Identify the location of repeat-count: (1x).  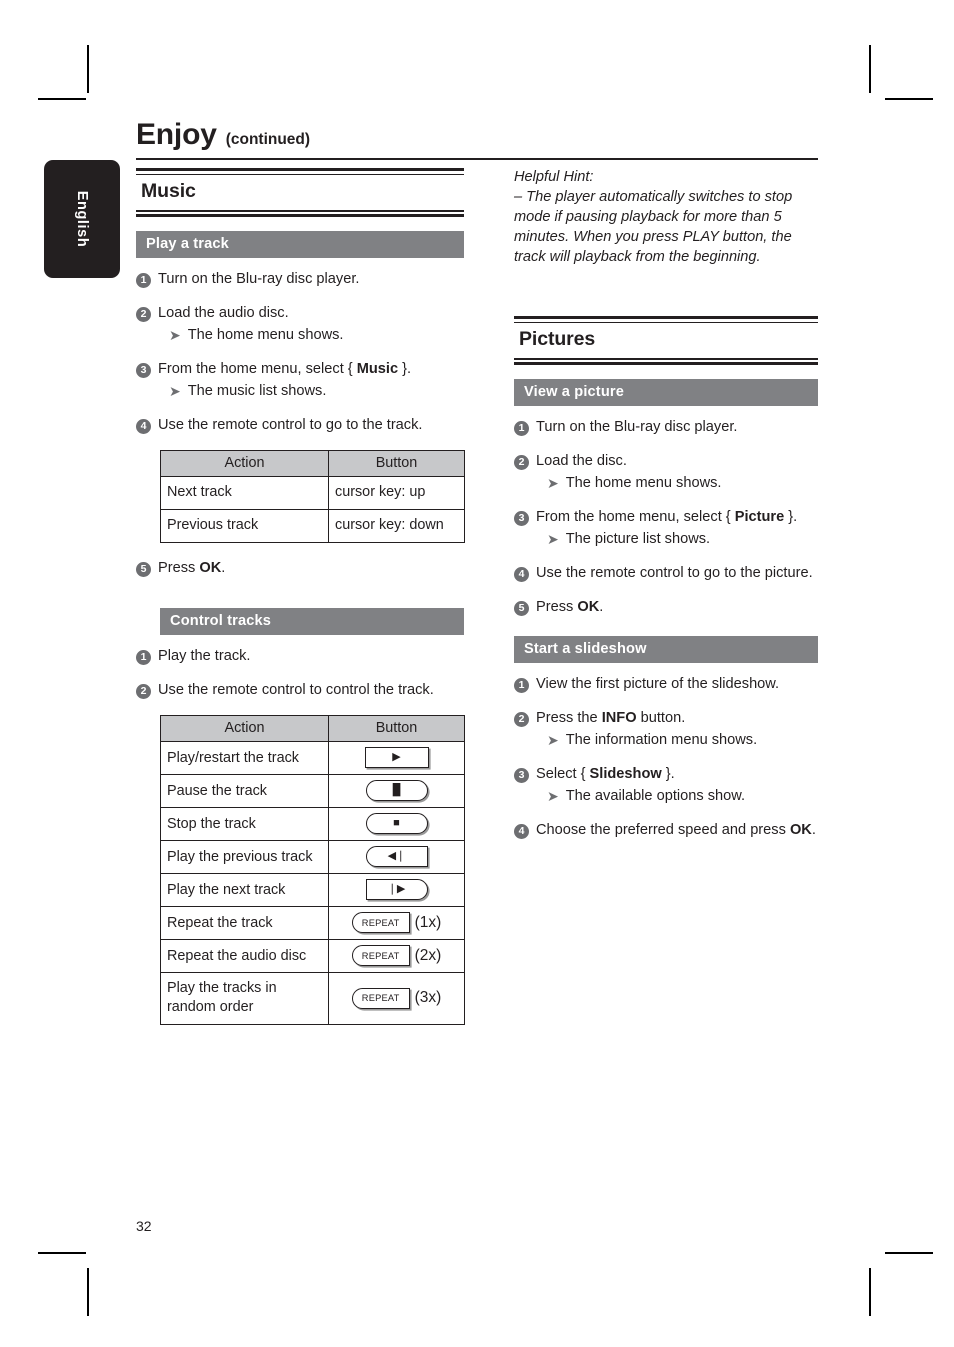
(428, 922).